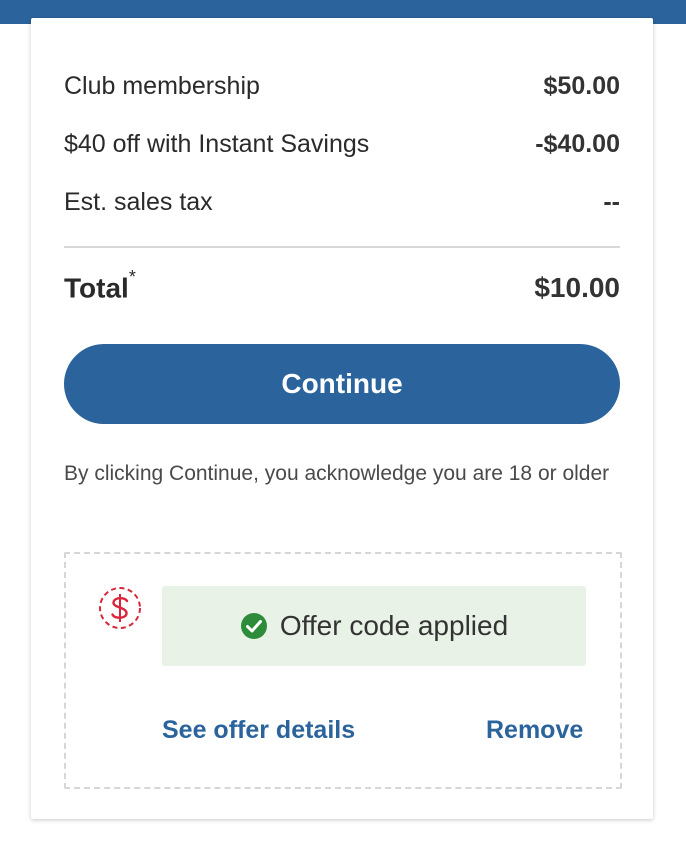  I want to click on summary-divider, so click(342, 247).